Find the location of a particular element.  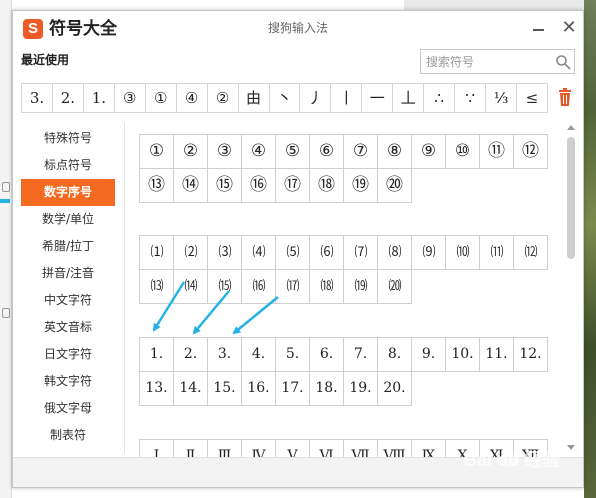

symbol-cell: ⑭ is located at coordinates (191, 186).